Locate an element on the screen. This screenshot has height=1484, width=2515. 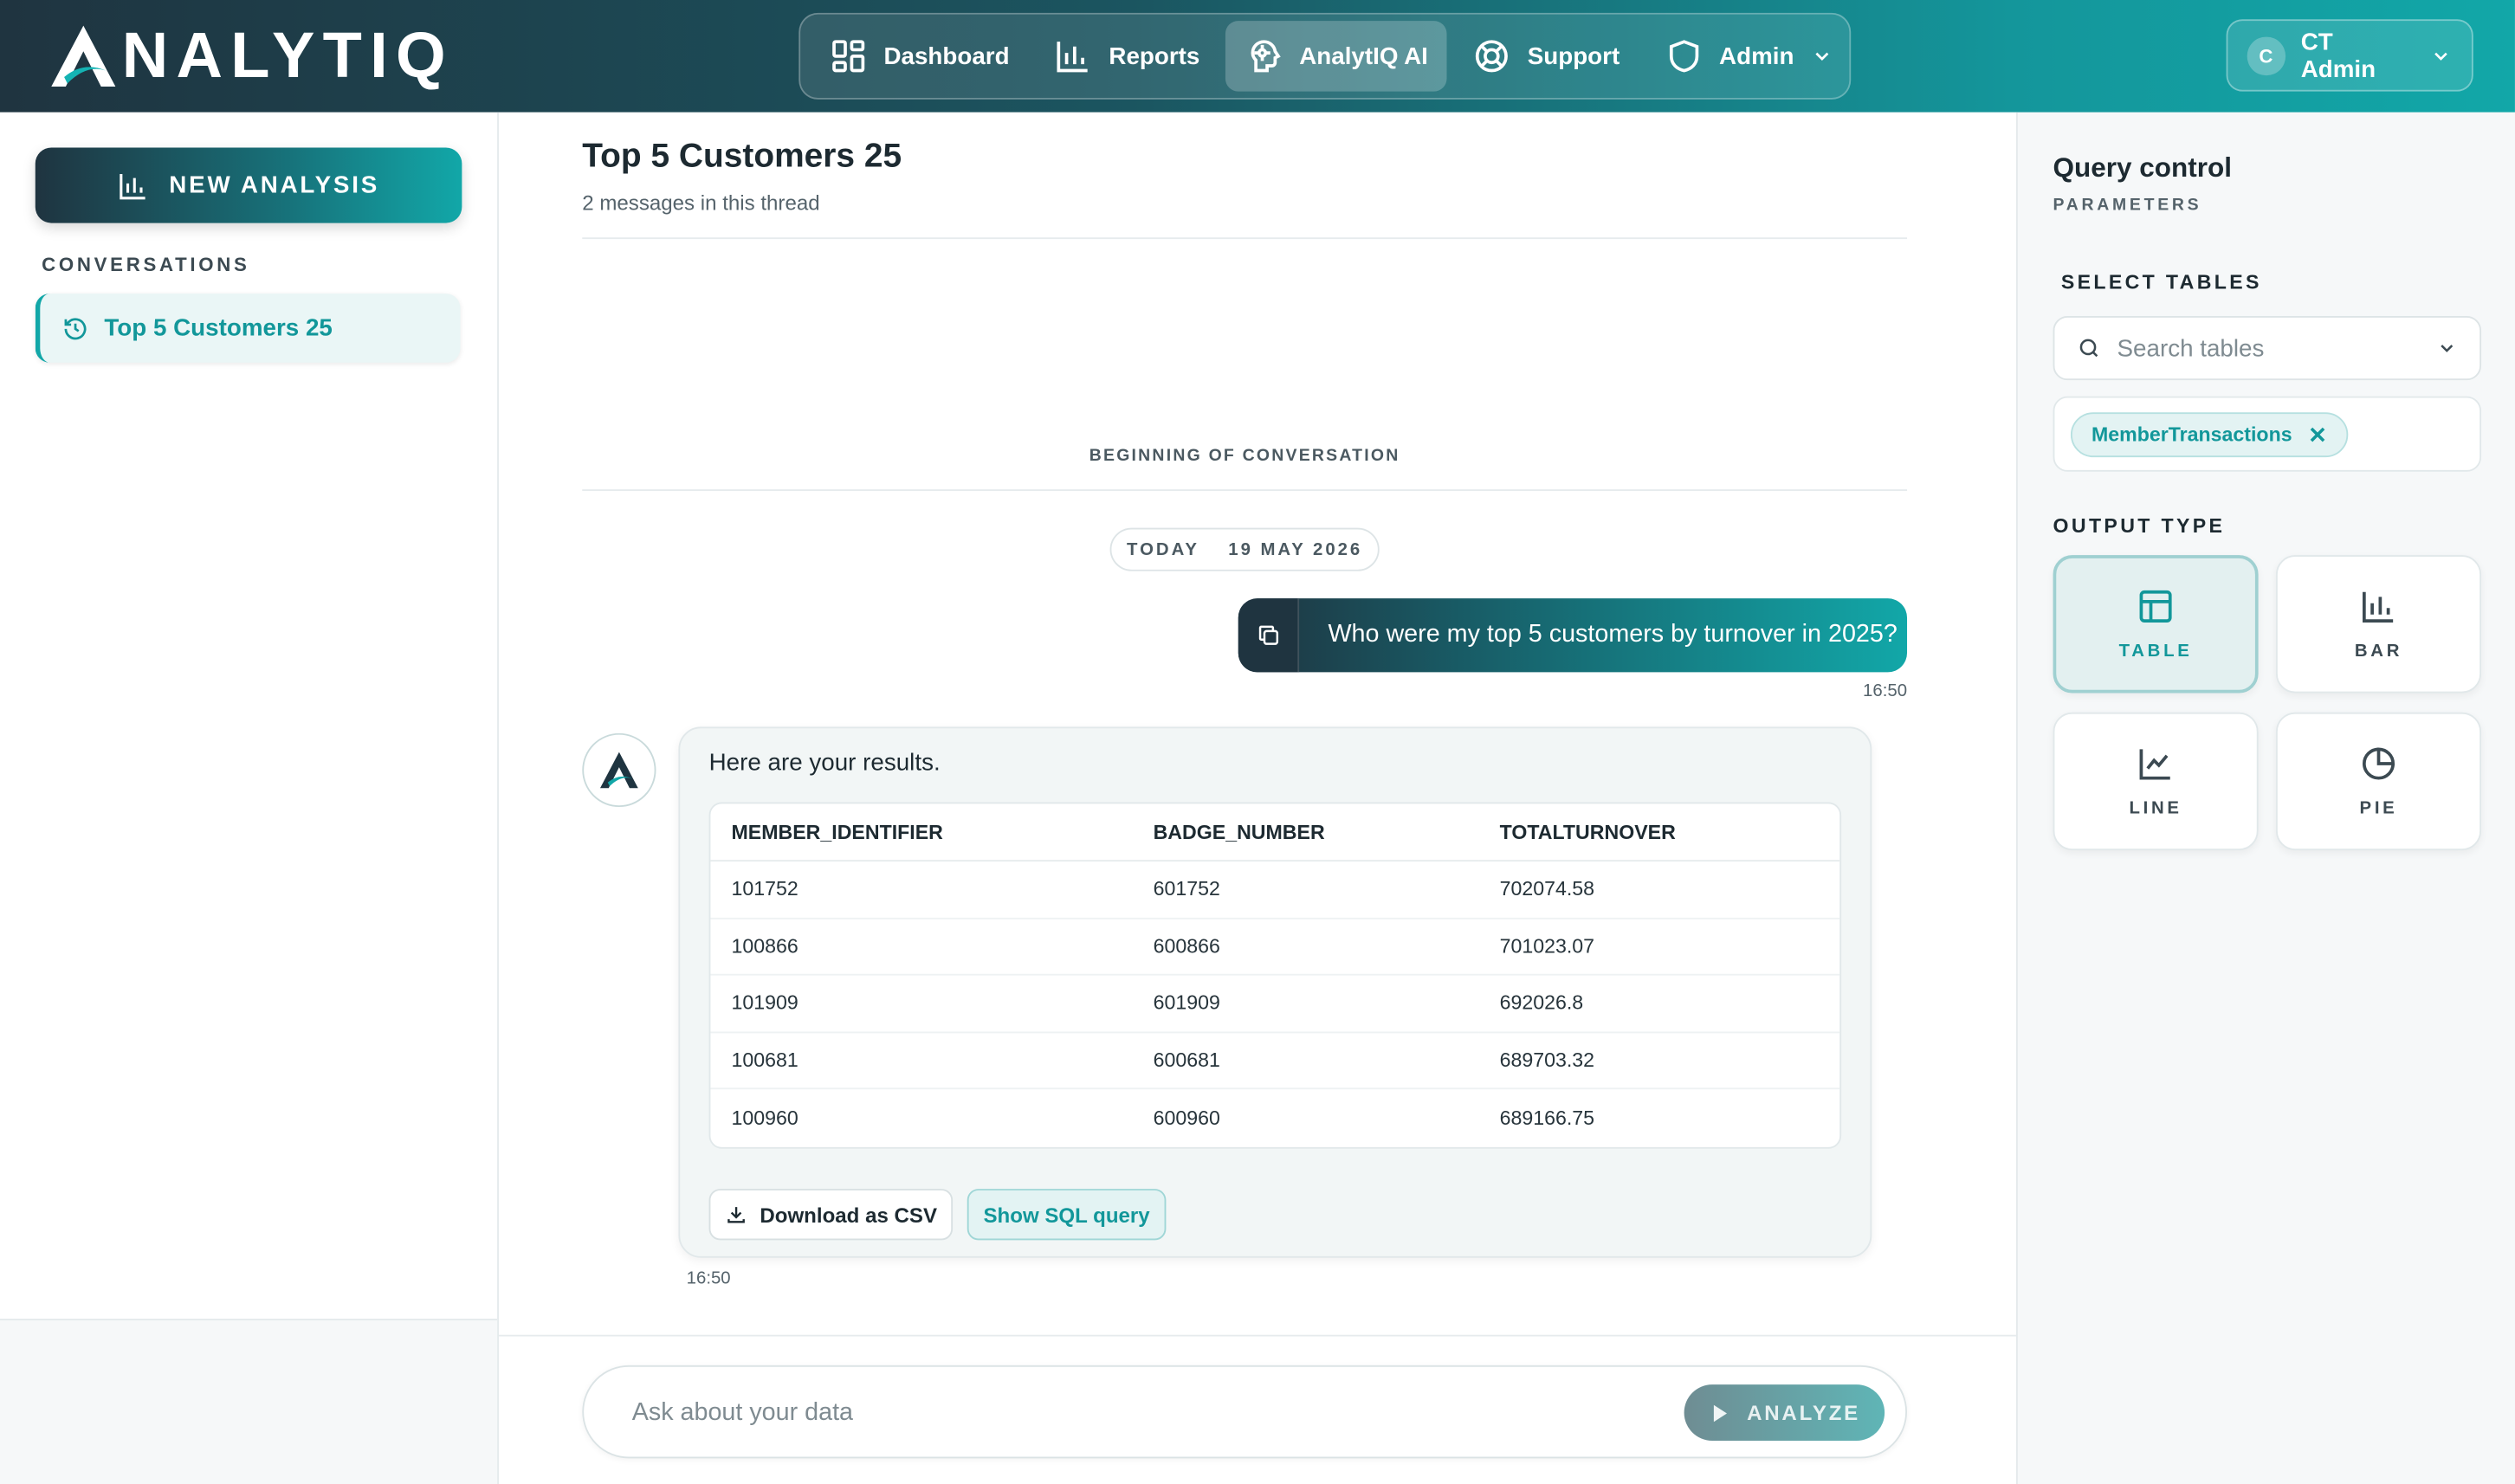
close-icon: ✕ is located at coordinates (2317, 434).